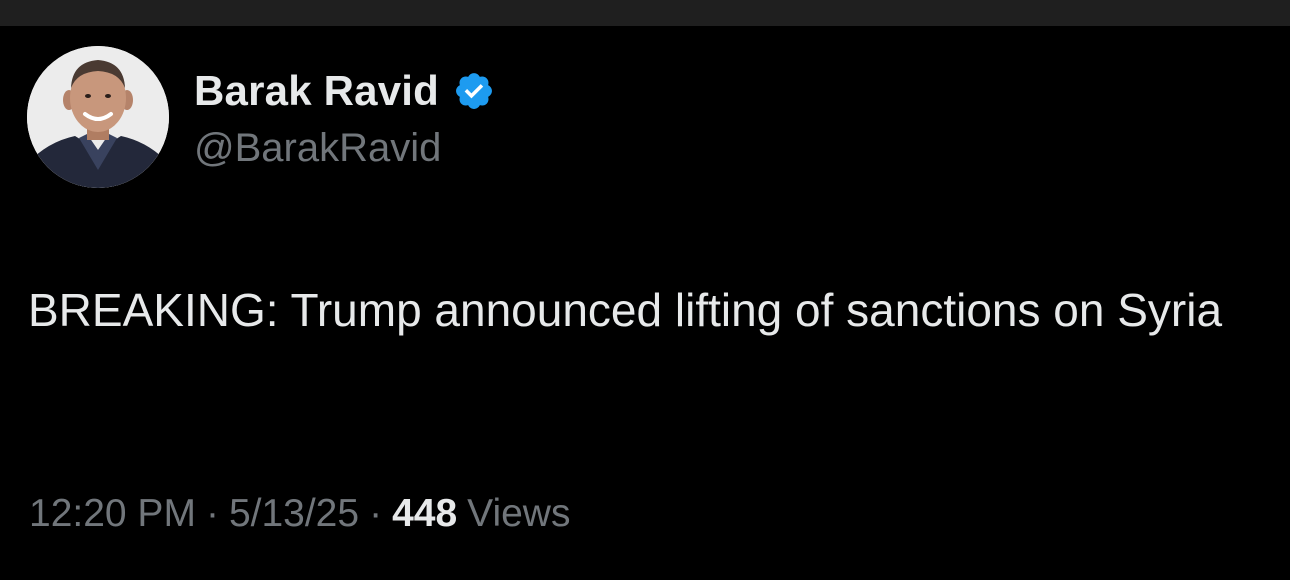  Describe the element at coordinates (519, 513) in the screenshot. I see `views-label: Views` at that location.